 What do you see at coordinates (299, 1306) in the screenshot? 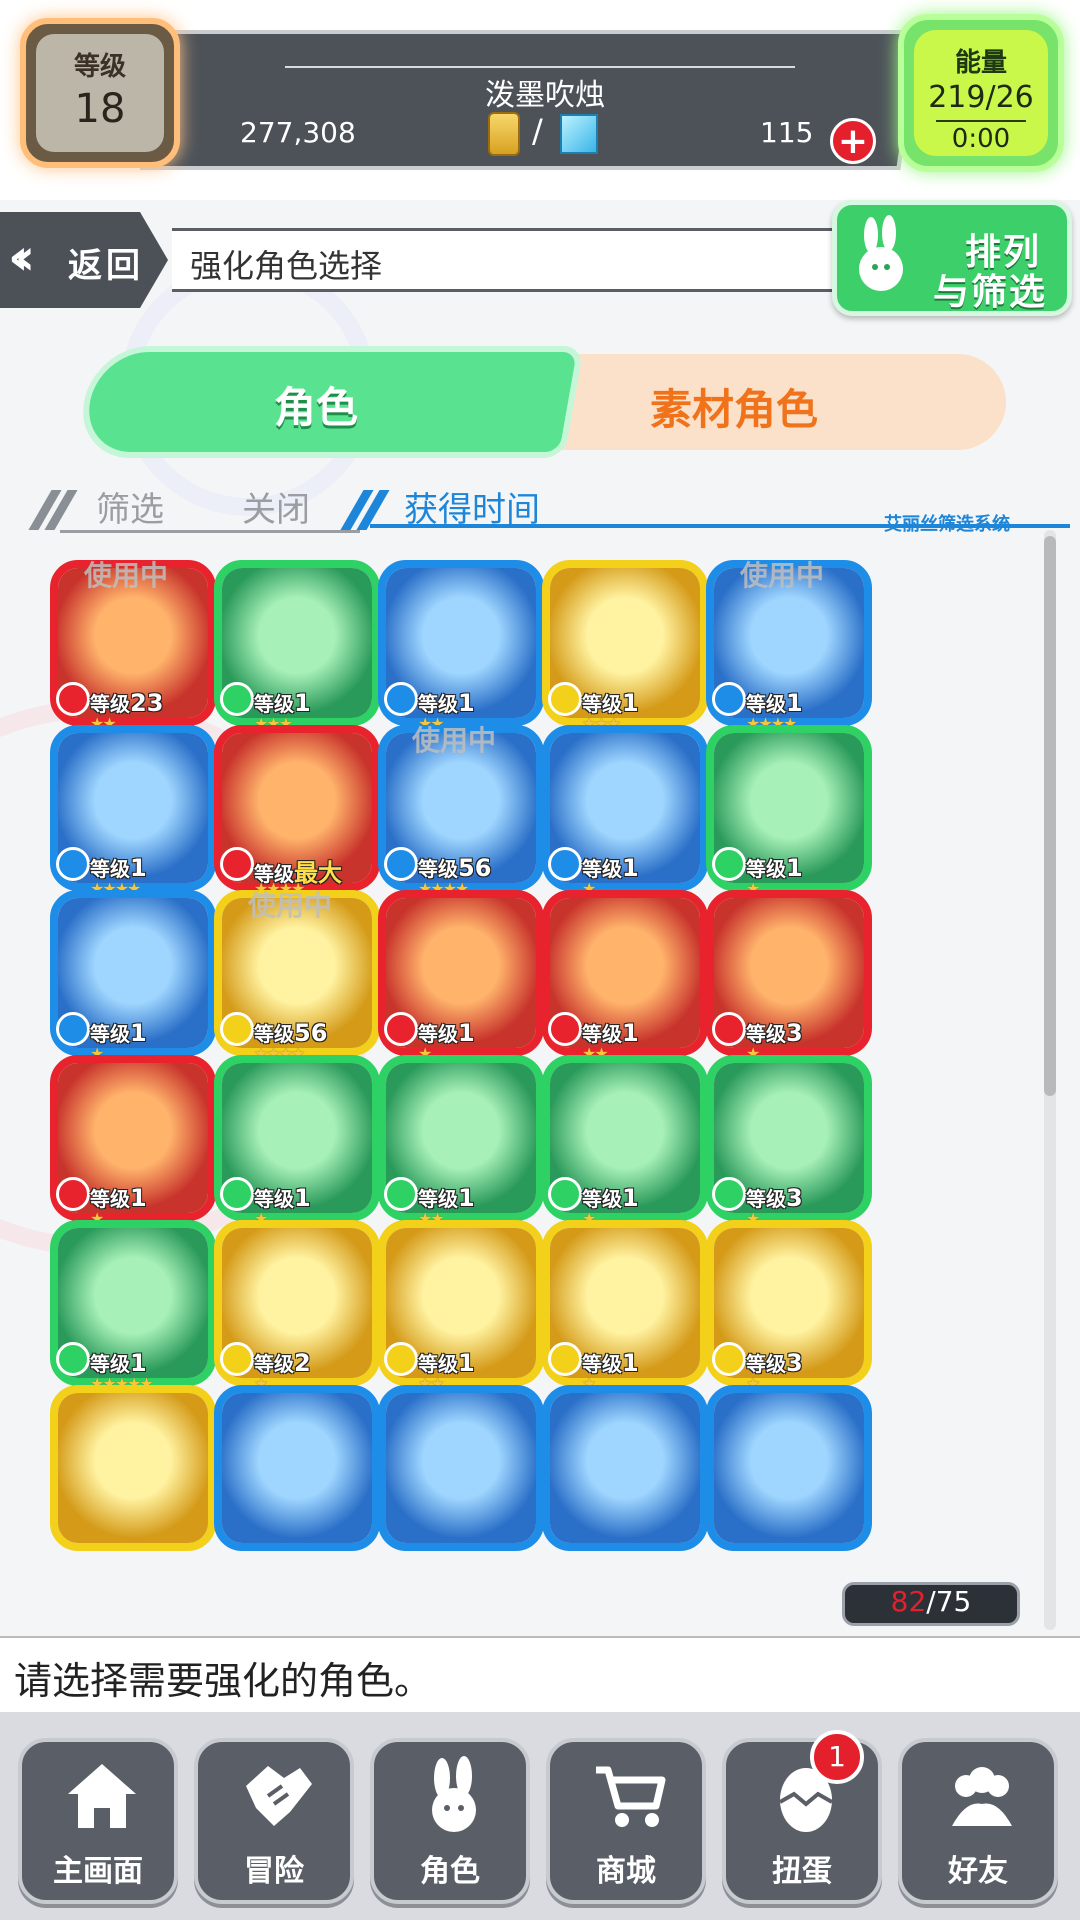
I see `character-card: 等级2 ★` at bounding box center [299, 1306].